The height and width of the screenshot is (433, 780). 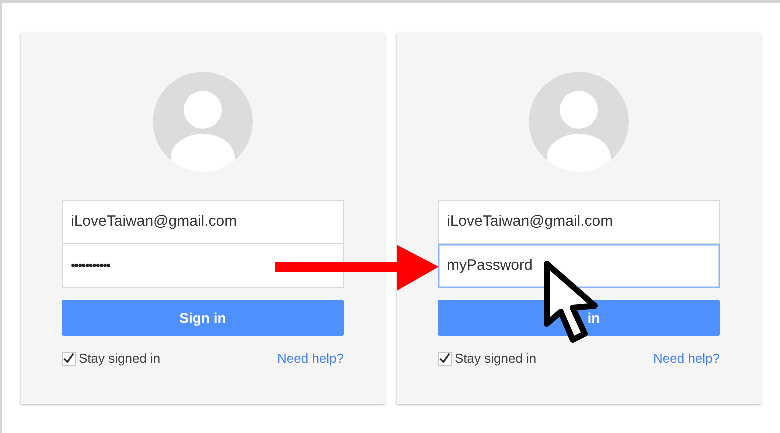 I want to click on password-field: myPassword, so click(x=579, y=266).